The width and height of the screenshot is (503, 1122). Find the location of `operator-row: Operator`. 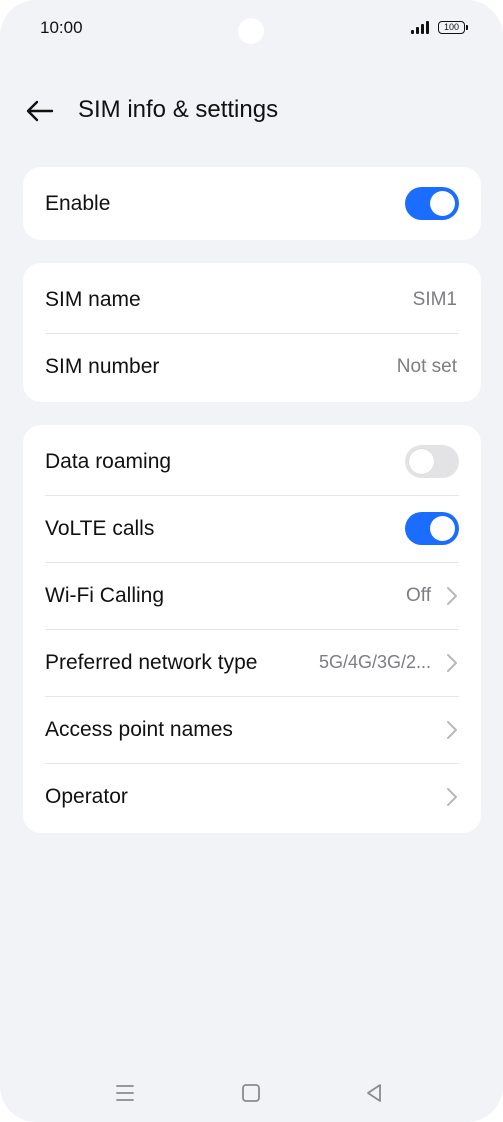

operator-row: Operator is located at coordinates (252, 796).